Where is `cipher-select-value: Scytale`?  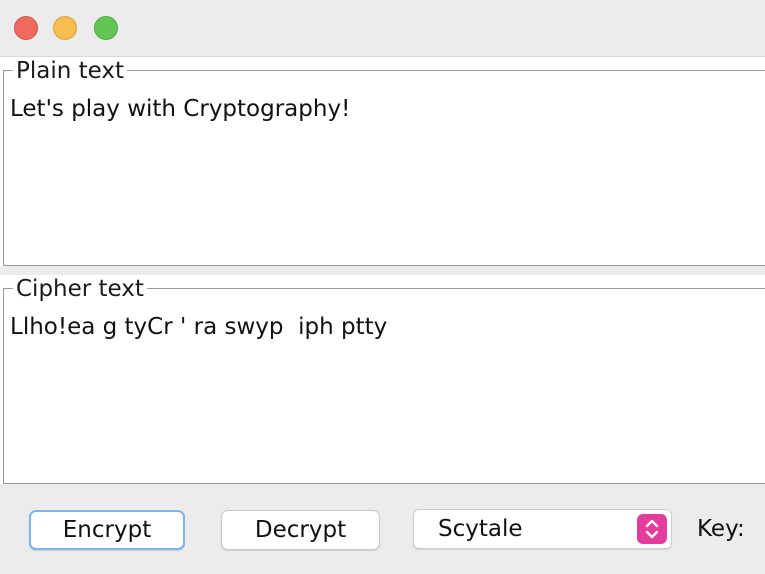 cipher-select-value: Scytale is located at coordinates (480, 529).